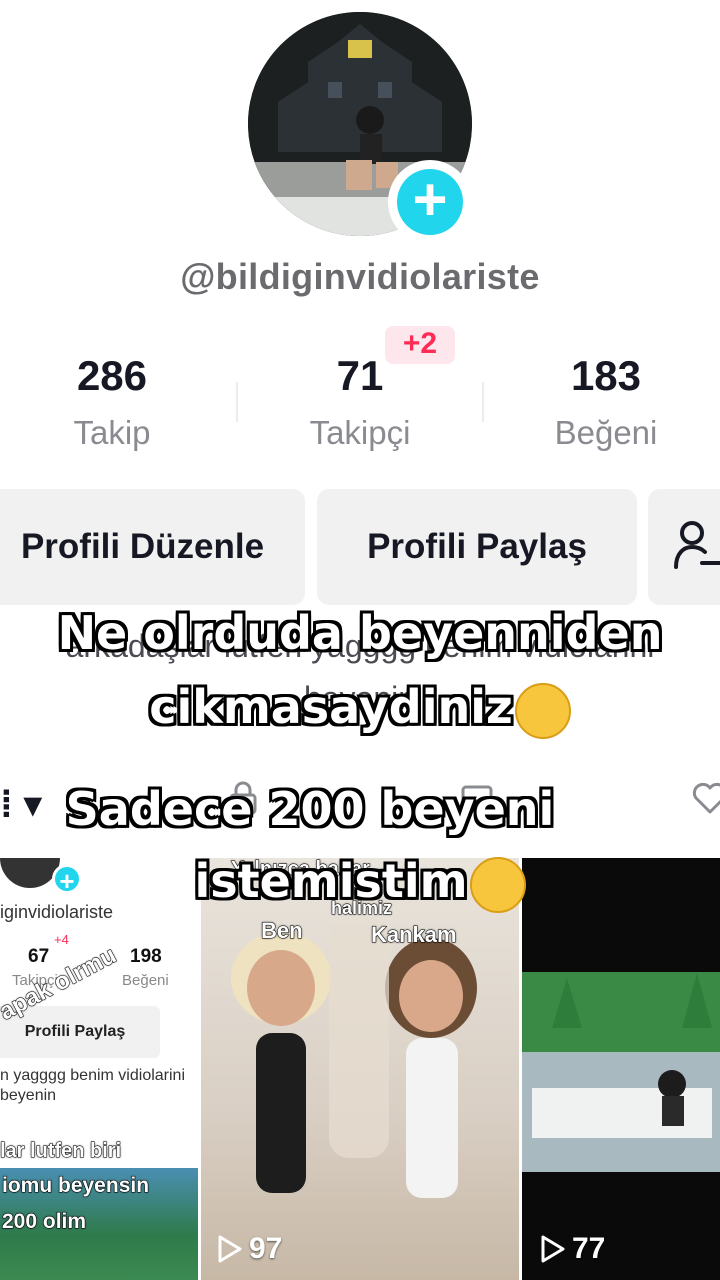 The height and width of the screenshot is (1280, 720). What do you see at coordinates (142, 546) in the screenshot?
I see `edit-profile-label: Profili Düzenle` at bounding box center [142, 546].